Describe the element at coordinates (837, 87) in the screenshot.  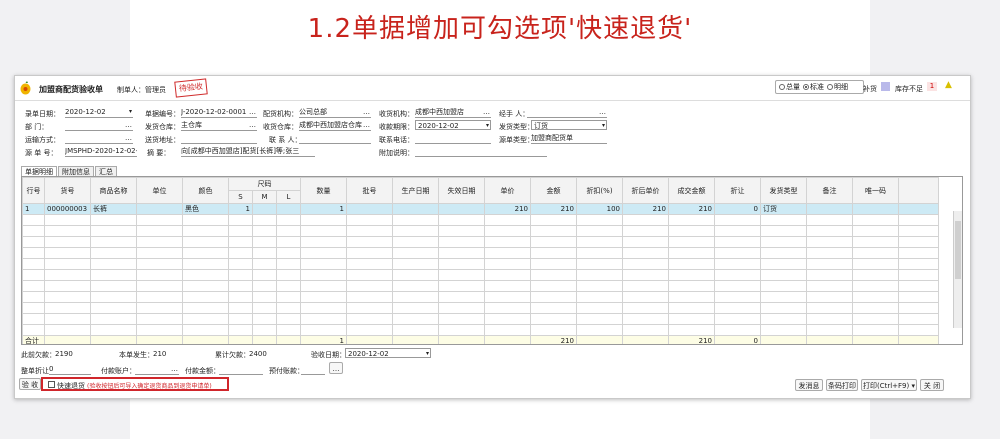
I see `view-option-detail: 明细` at that location.